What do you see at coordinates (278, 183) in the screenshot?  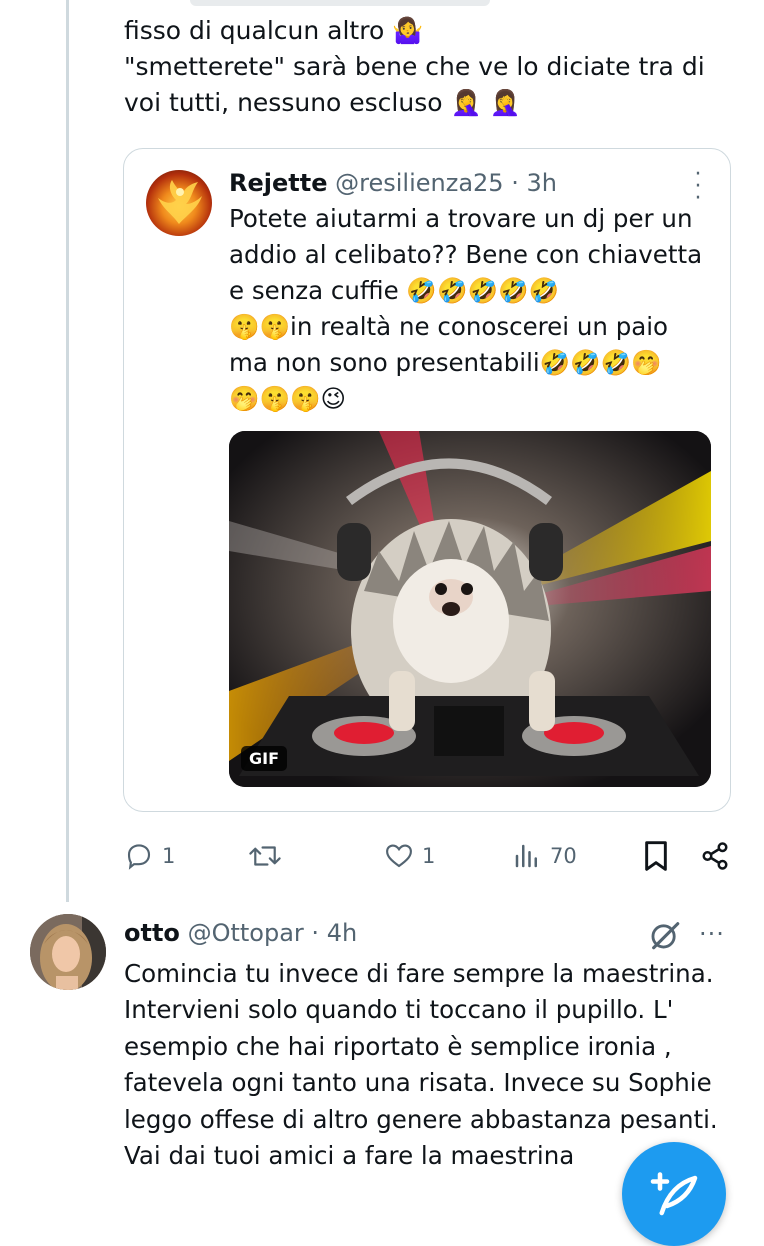 I see `quote-author-name: Rejette` at bounding box center [278, 183].